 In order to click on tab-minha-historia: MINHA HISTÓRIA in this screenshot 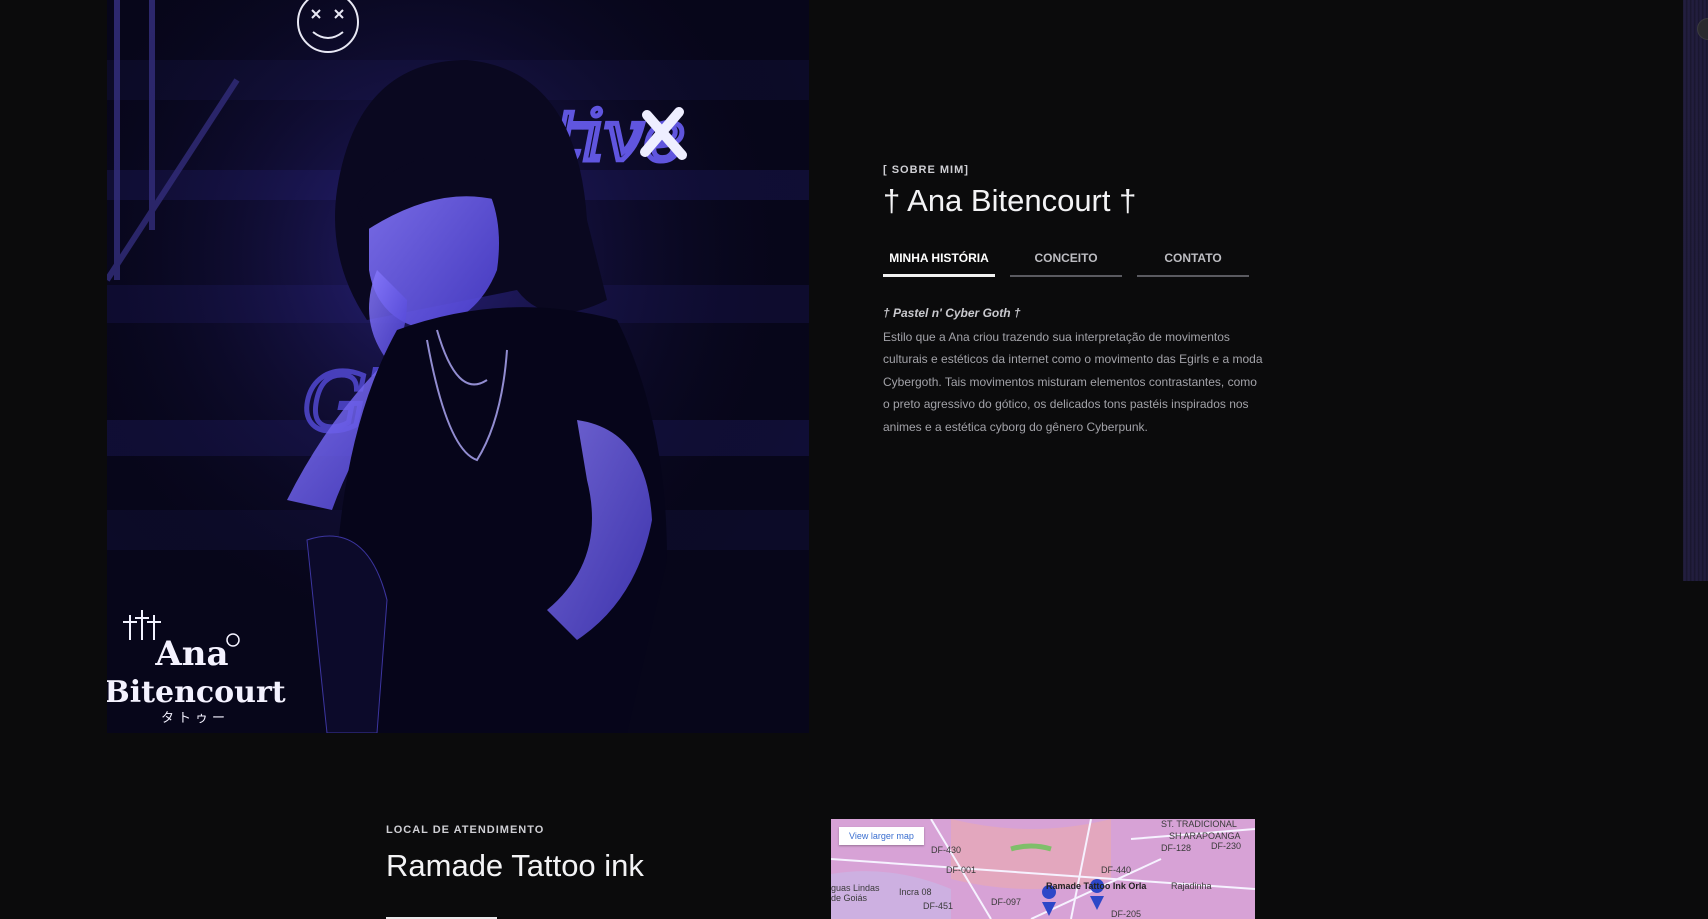, I will do `click(939, 261)`.